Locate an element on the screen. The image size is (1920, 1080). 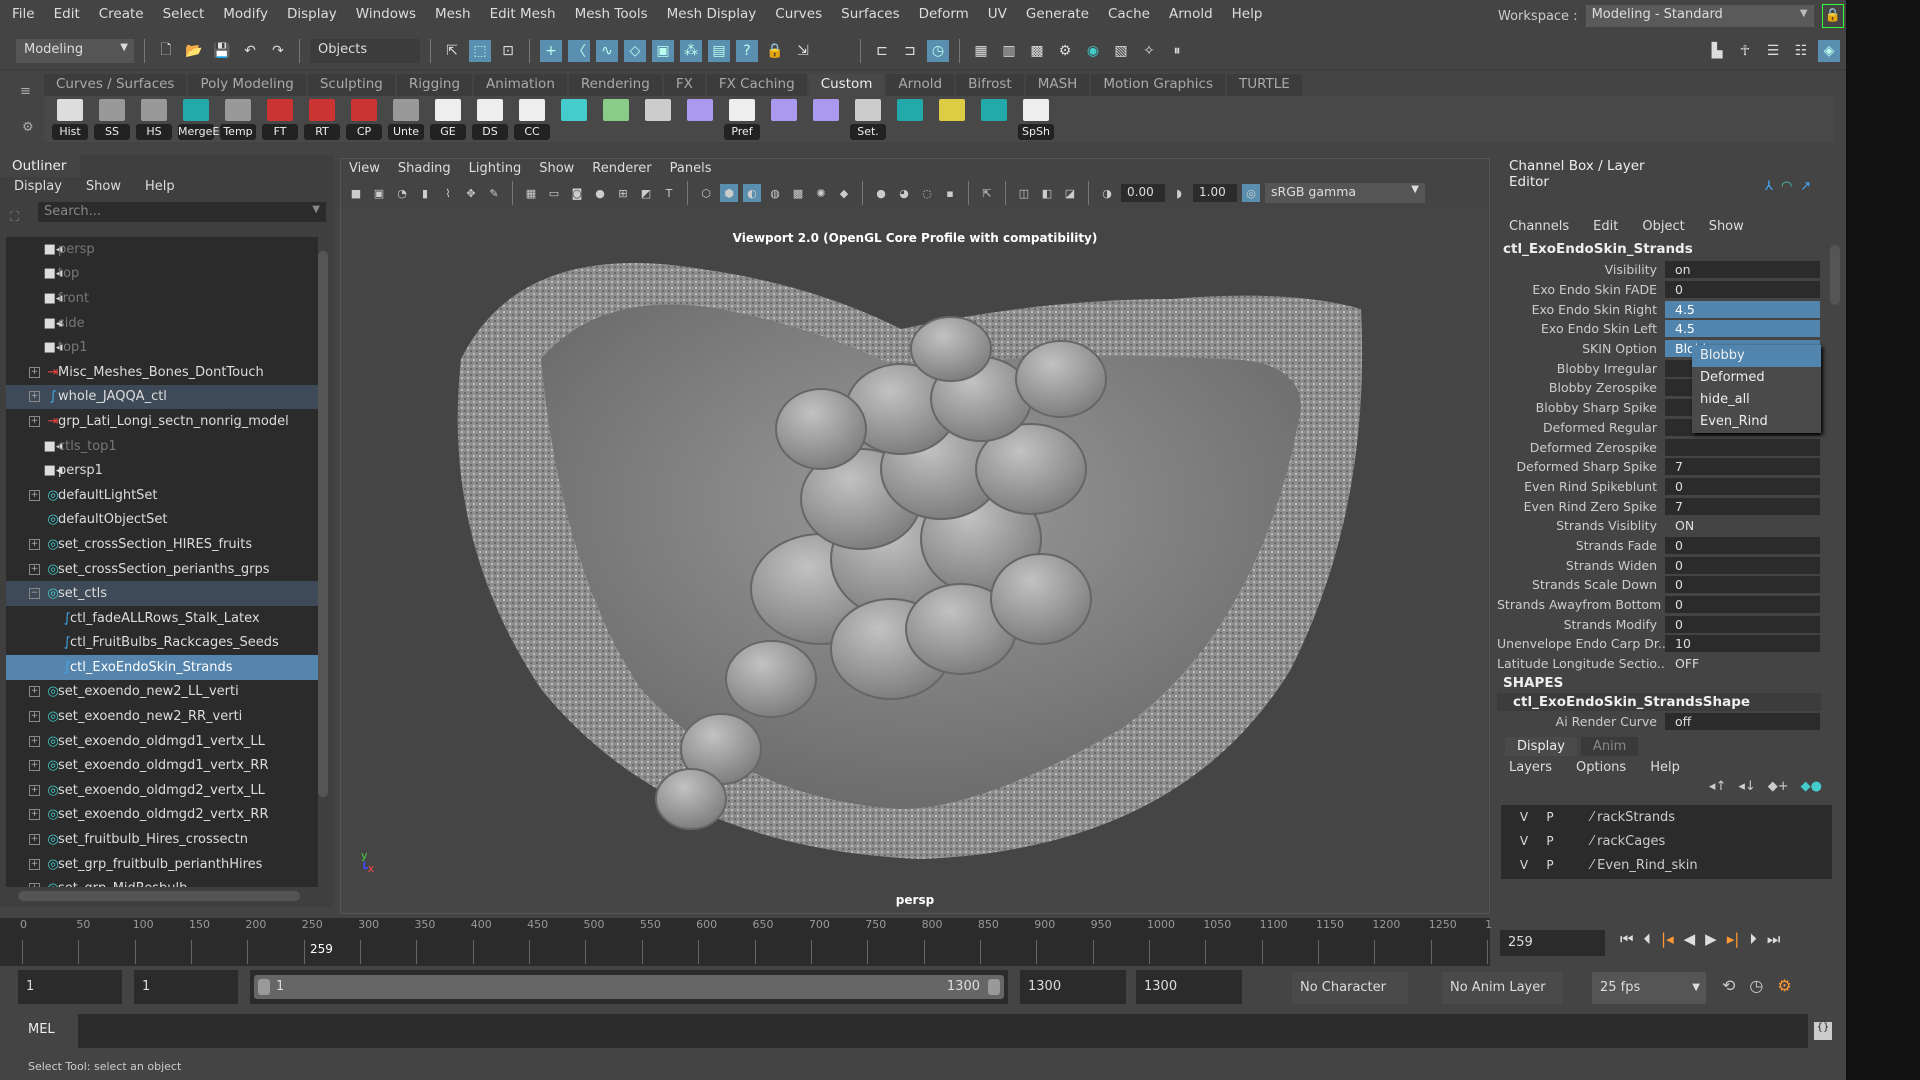
outliner-item: + ⇥ Misc_Meshes_Bones_DontTouch is located at coordinates (162, 372).